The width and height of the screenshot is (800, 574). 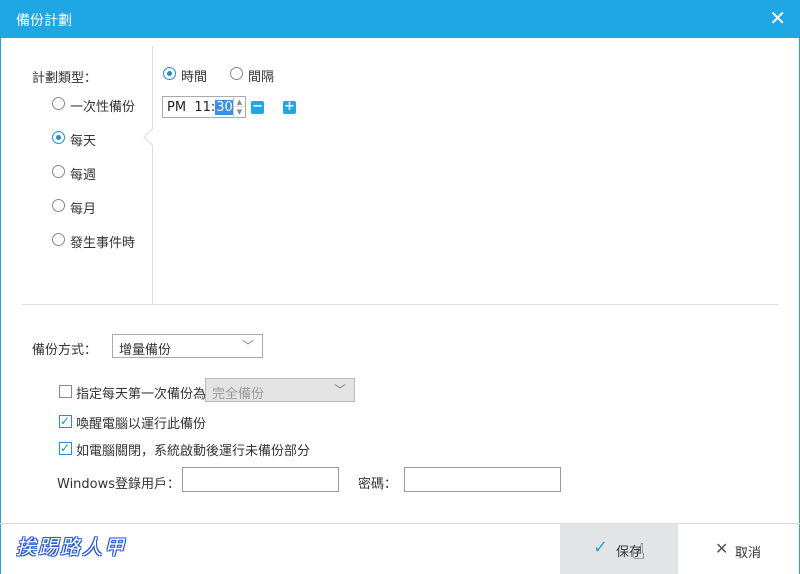 I want to click on window-title: 備份計劃, so click(x=44, y=21).